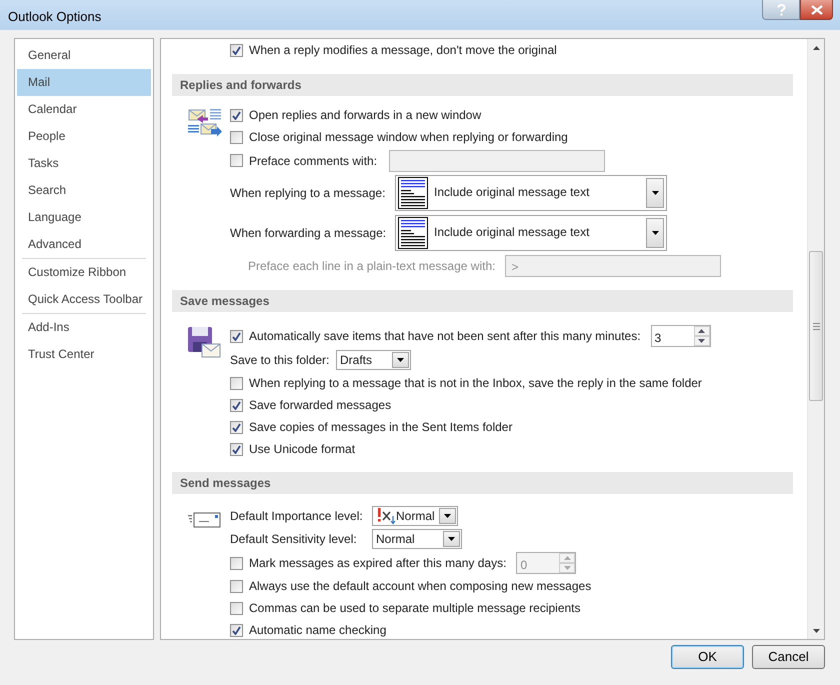 The width and height of the screenshot is (840, 685). I want to click on checkbox-label: Automatically save items that have not been sent after this many minutes:, so click(445, 336).